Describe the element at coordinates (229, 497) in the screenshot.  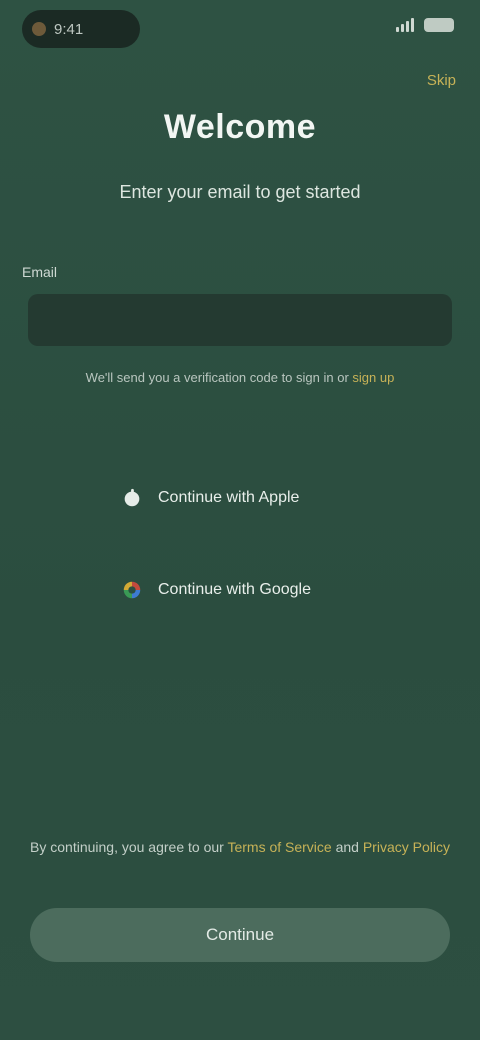
I see `apple-sign-in-label: Continue with Apple` at that location.